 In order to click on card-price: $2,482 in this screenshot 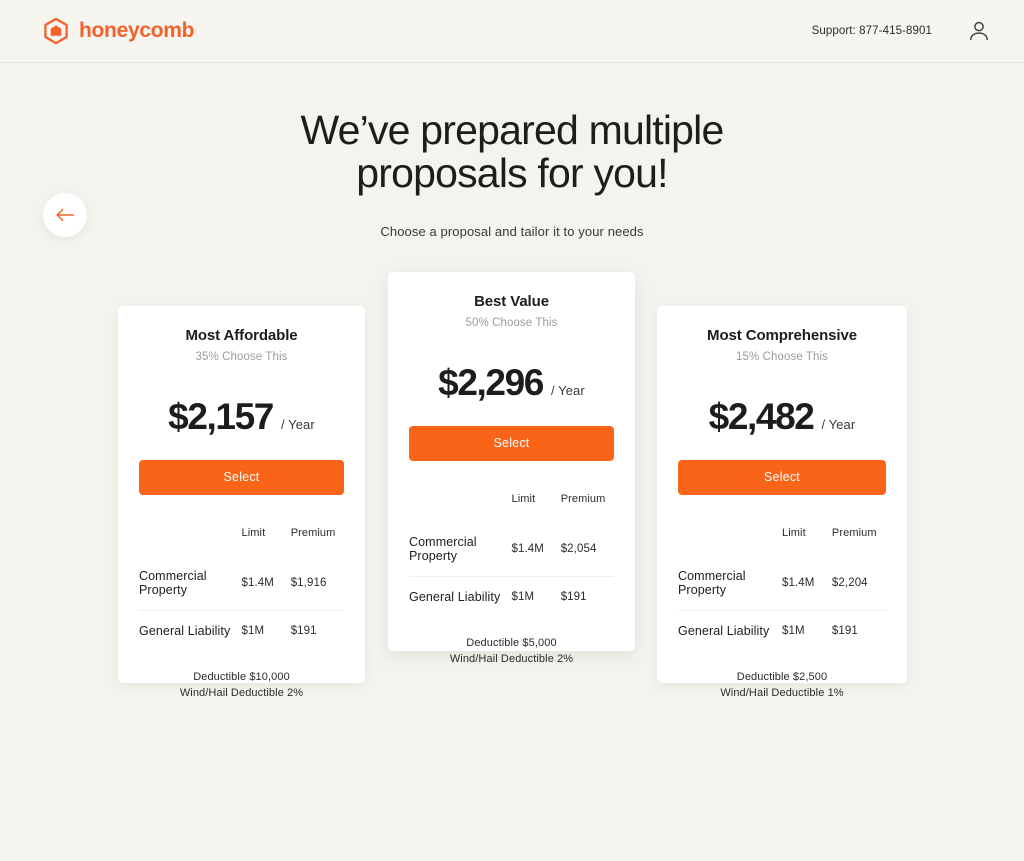, I will do `click(761, 416)`.